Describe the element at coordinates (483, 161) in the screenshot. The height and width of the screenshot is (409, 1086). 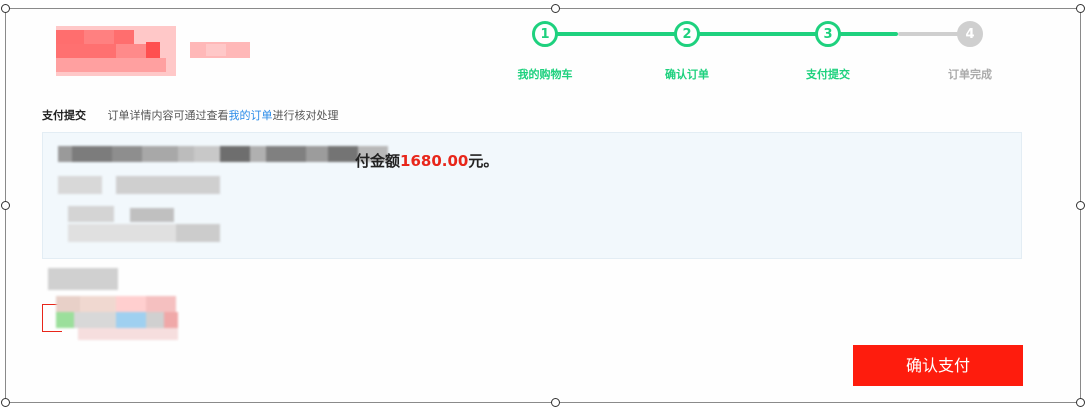
I see `amount-suffix: 元。` at that location.